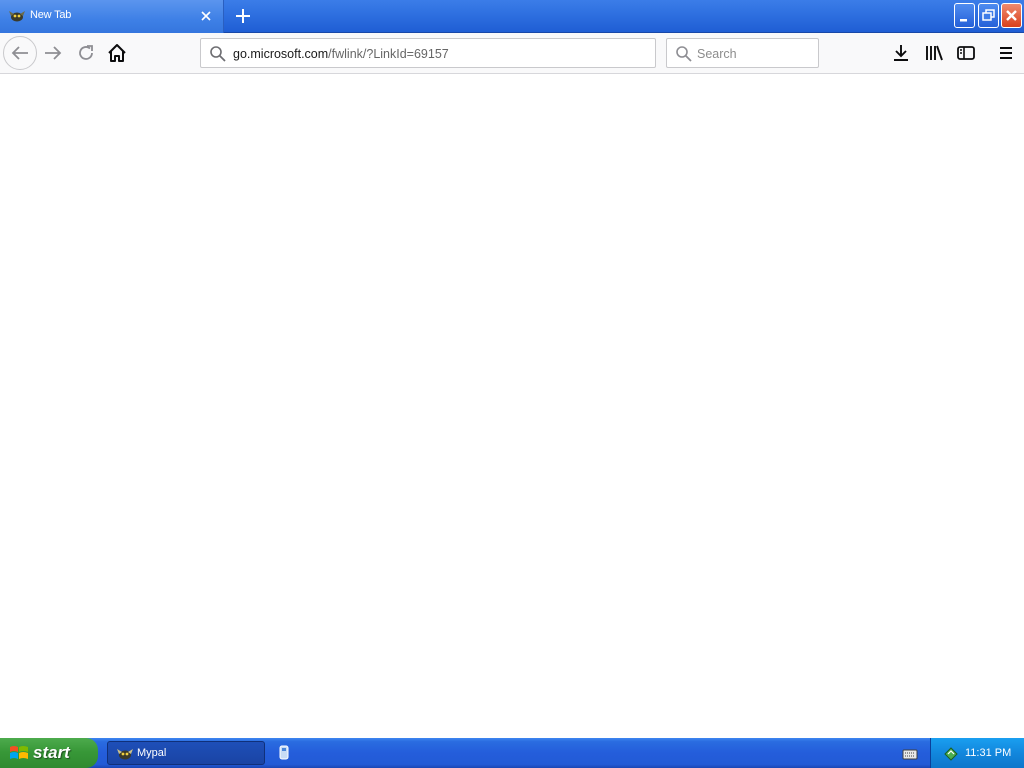  I want to click on minimize-icon, so click(963, 20).